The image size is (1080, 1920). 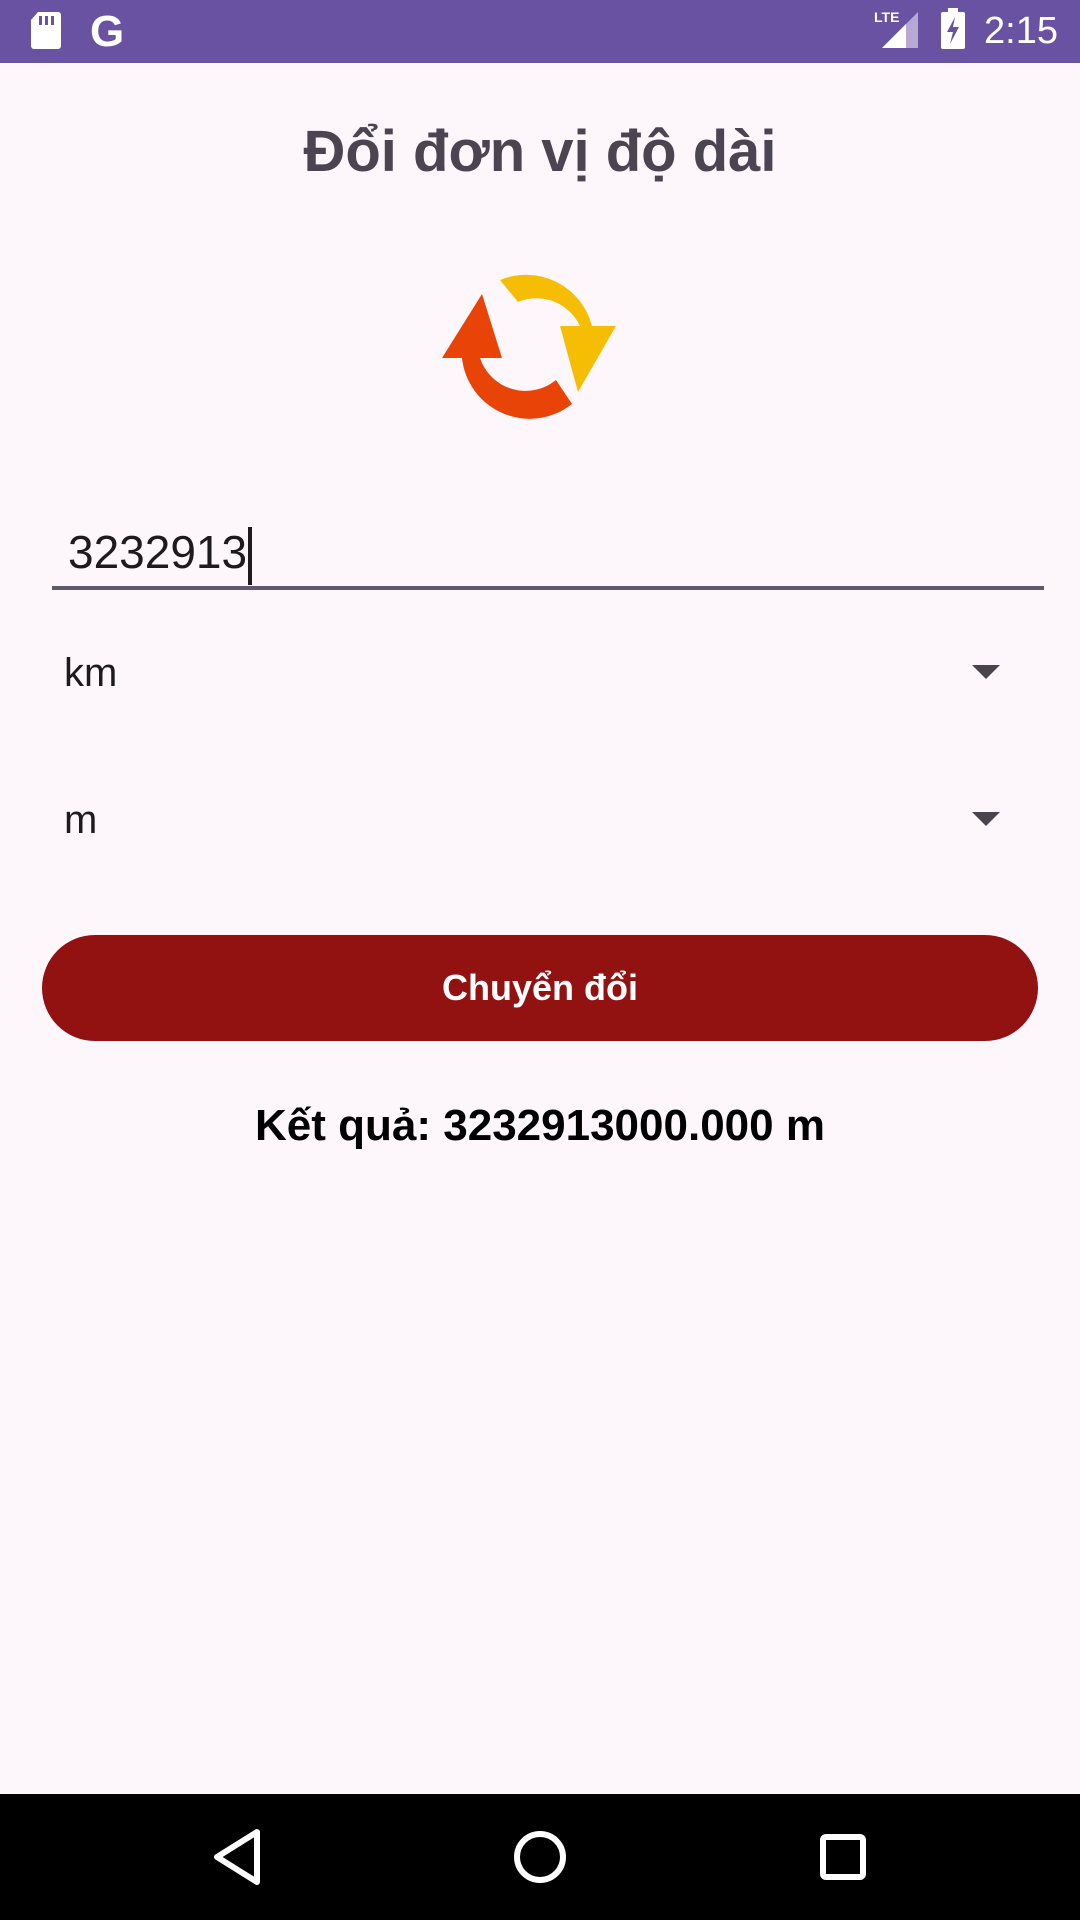 What do you see at coordinates (238, 1857) in the screenshot?
I see `back-triangle-icon` at bounding box center [238, 1857].